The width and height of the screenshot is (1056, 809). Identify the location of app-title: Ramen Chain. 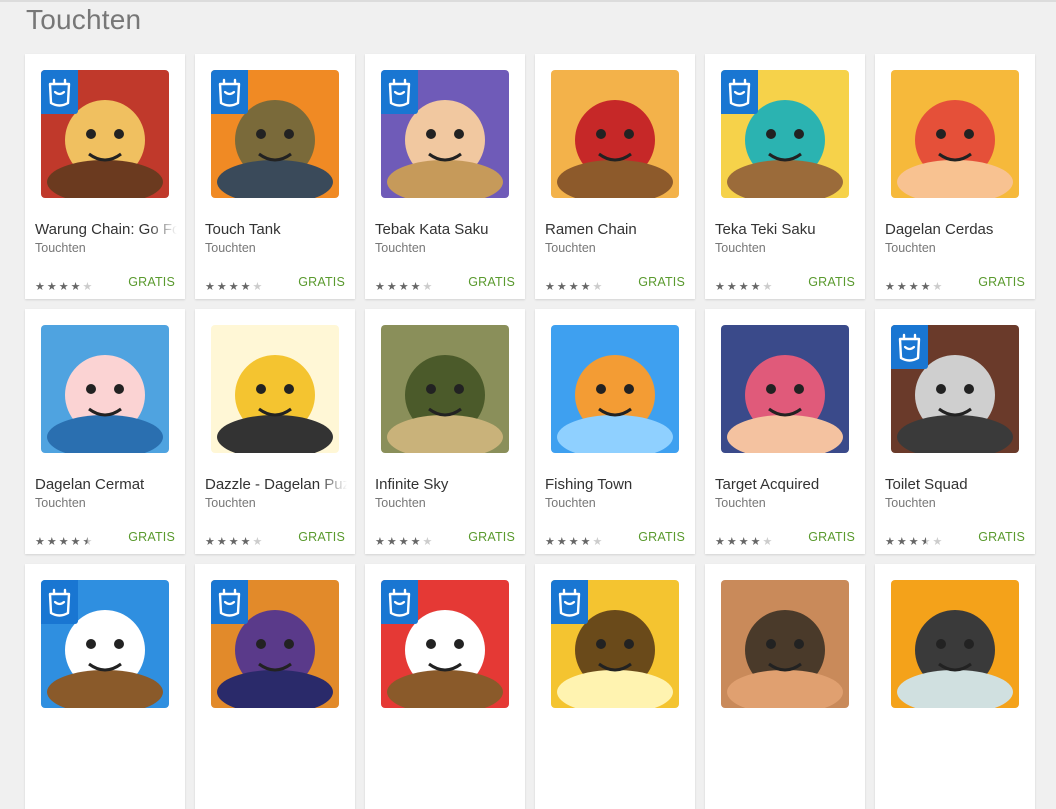
(616, 231).